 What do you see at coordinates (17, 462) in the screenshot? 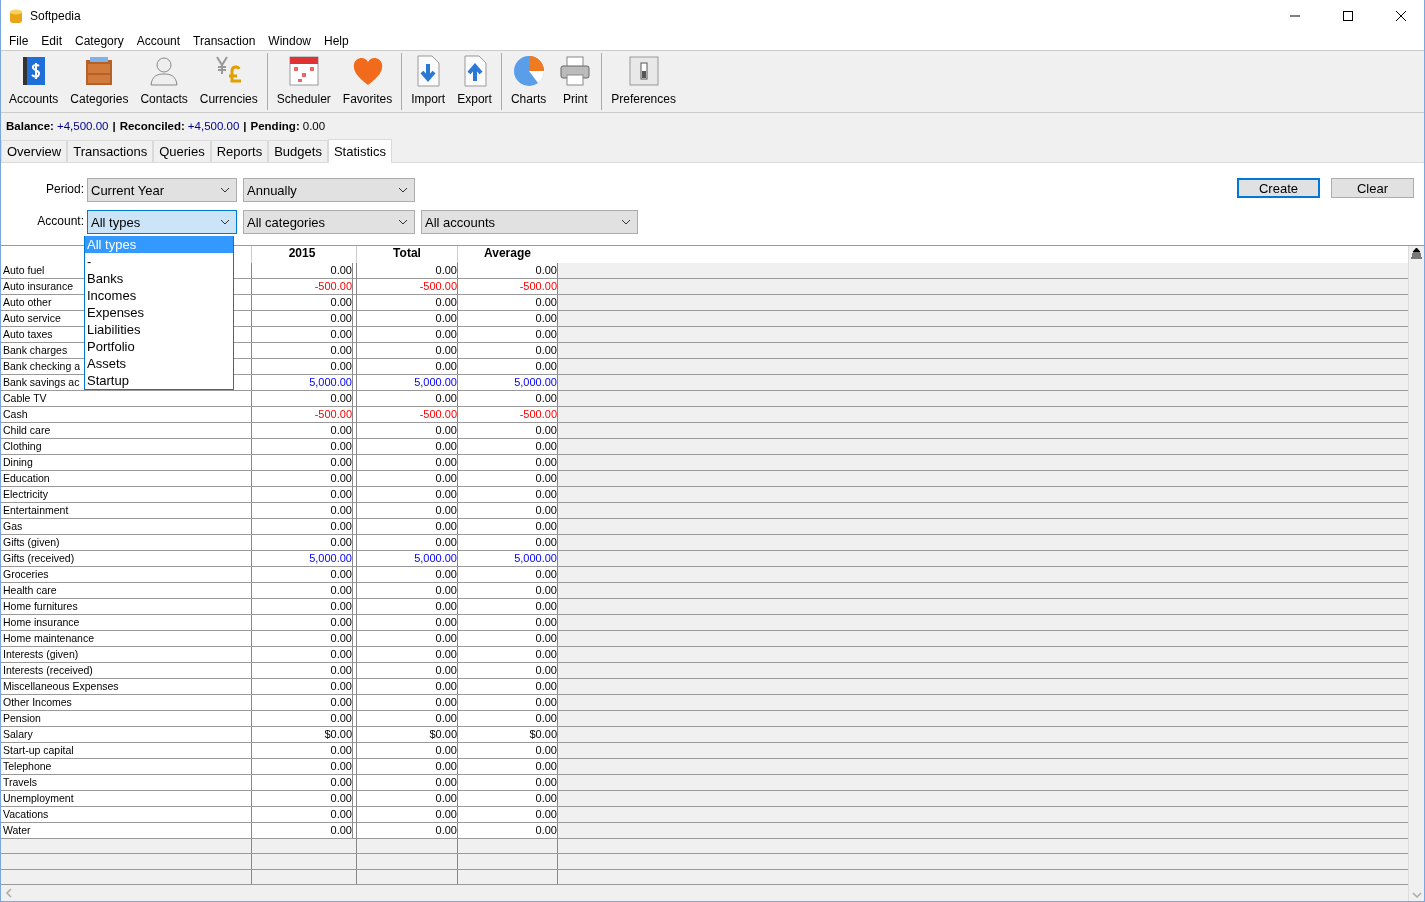
I see `category-name: Dining` at bounding box center [17, 462].